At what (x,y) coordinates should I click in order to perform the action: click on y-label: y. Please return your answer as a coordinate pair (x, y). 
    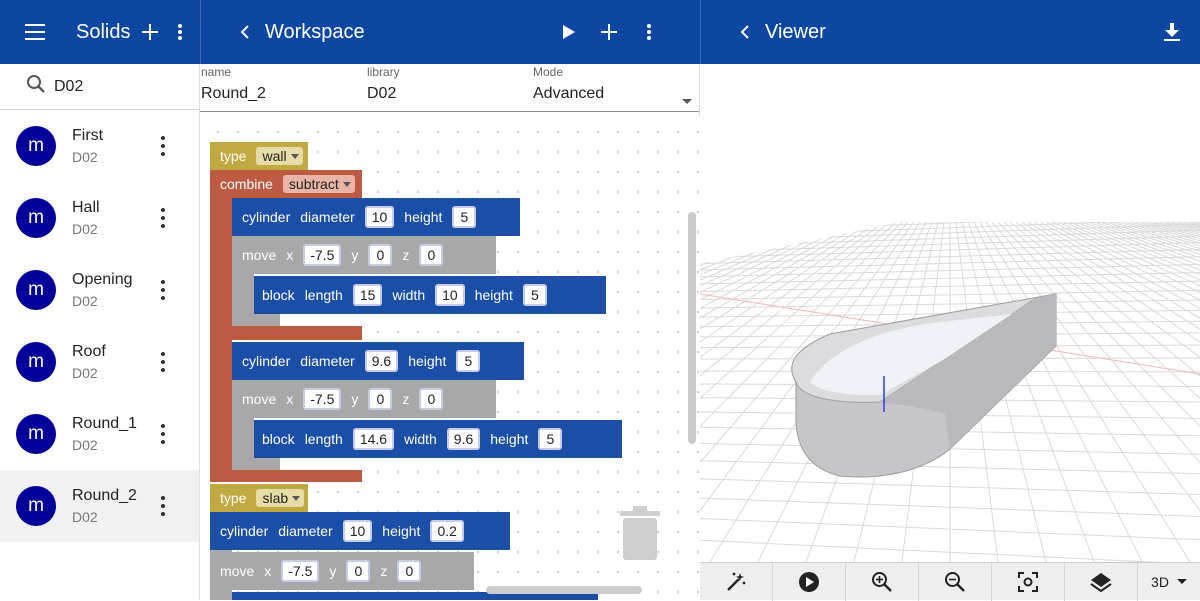
    Looking at the image, I should click on (355, 399).